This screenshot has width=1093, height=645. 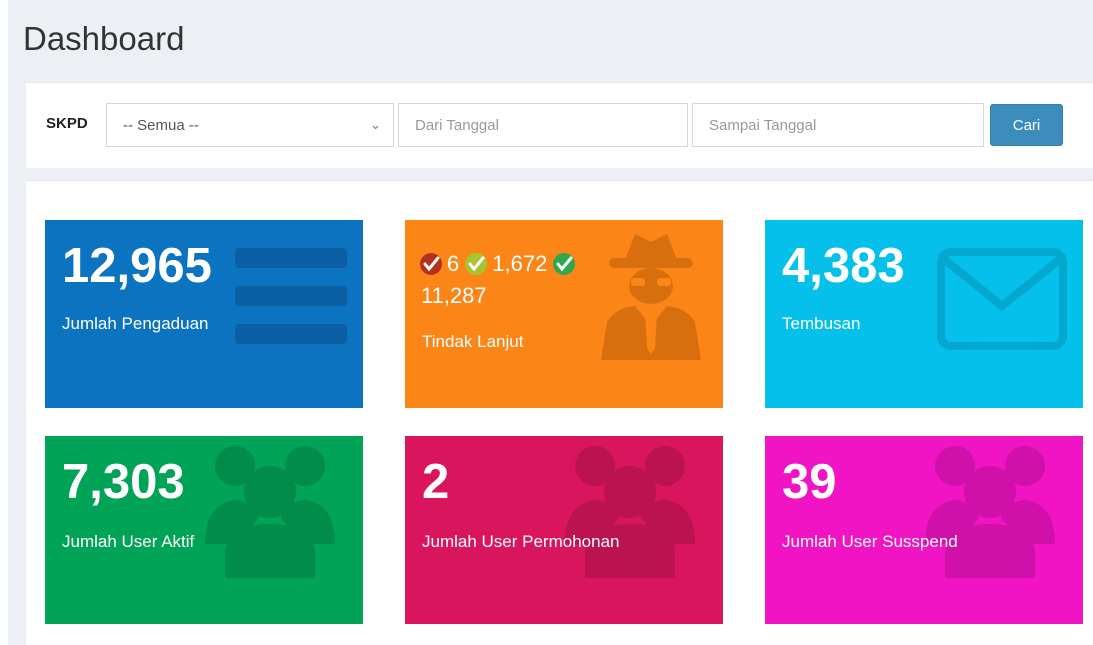 I want to click on envelope-icon, so click(x=1002, y=299).